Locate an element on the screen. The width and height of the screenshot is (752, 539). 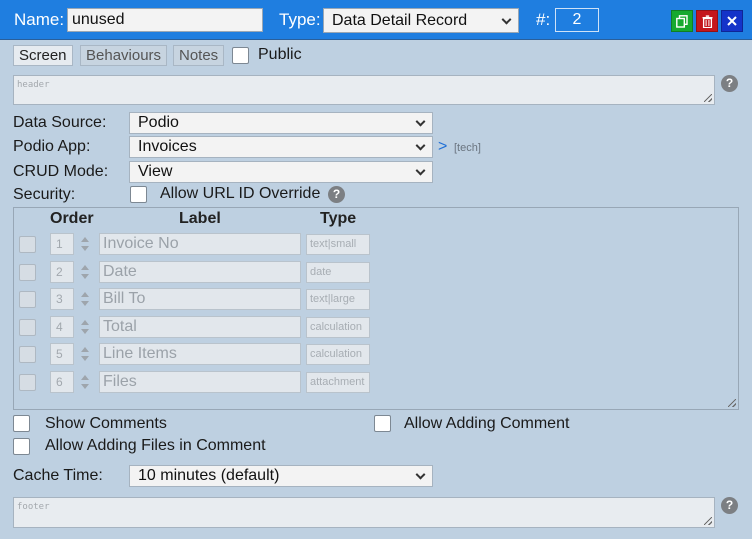
number-label: #: is located at coordinates (543, 19).